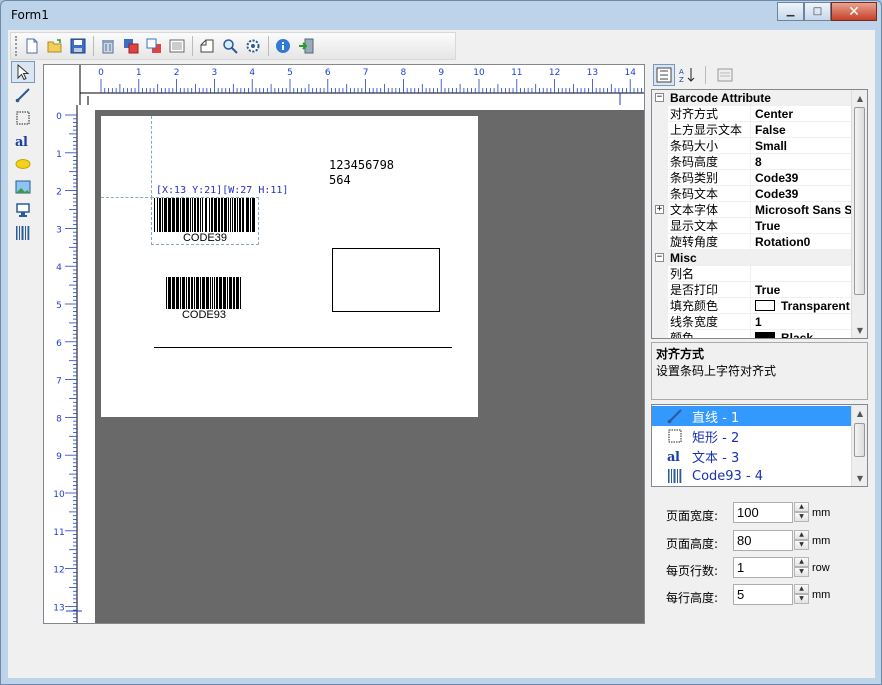 Image resolution: width=882 pixels, height=685 pixels. What do you see at coordinates (660, 130) in the screenshot?
I see `row-gutter` at bounding box center [660, 130].